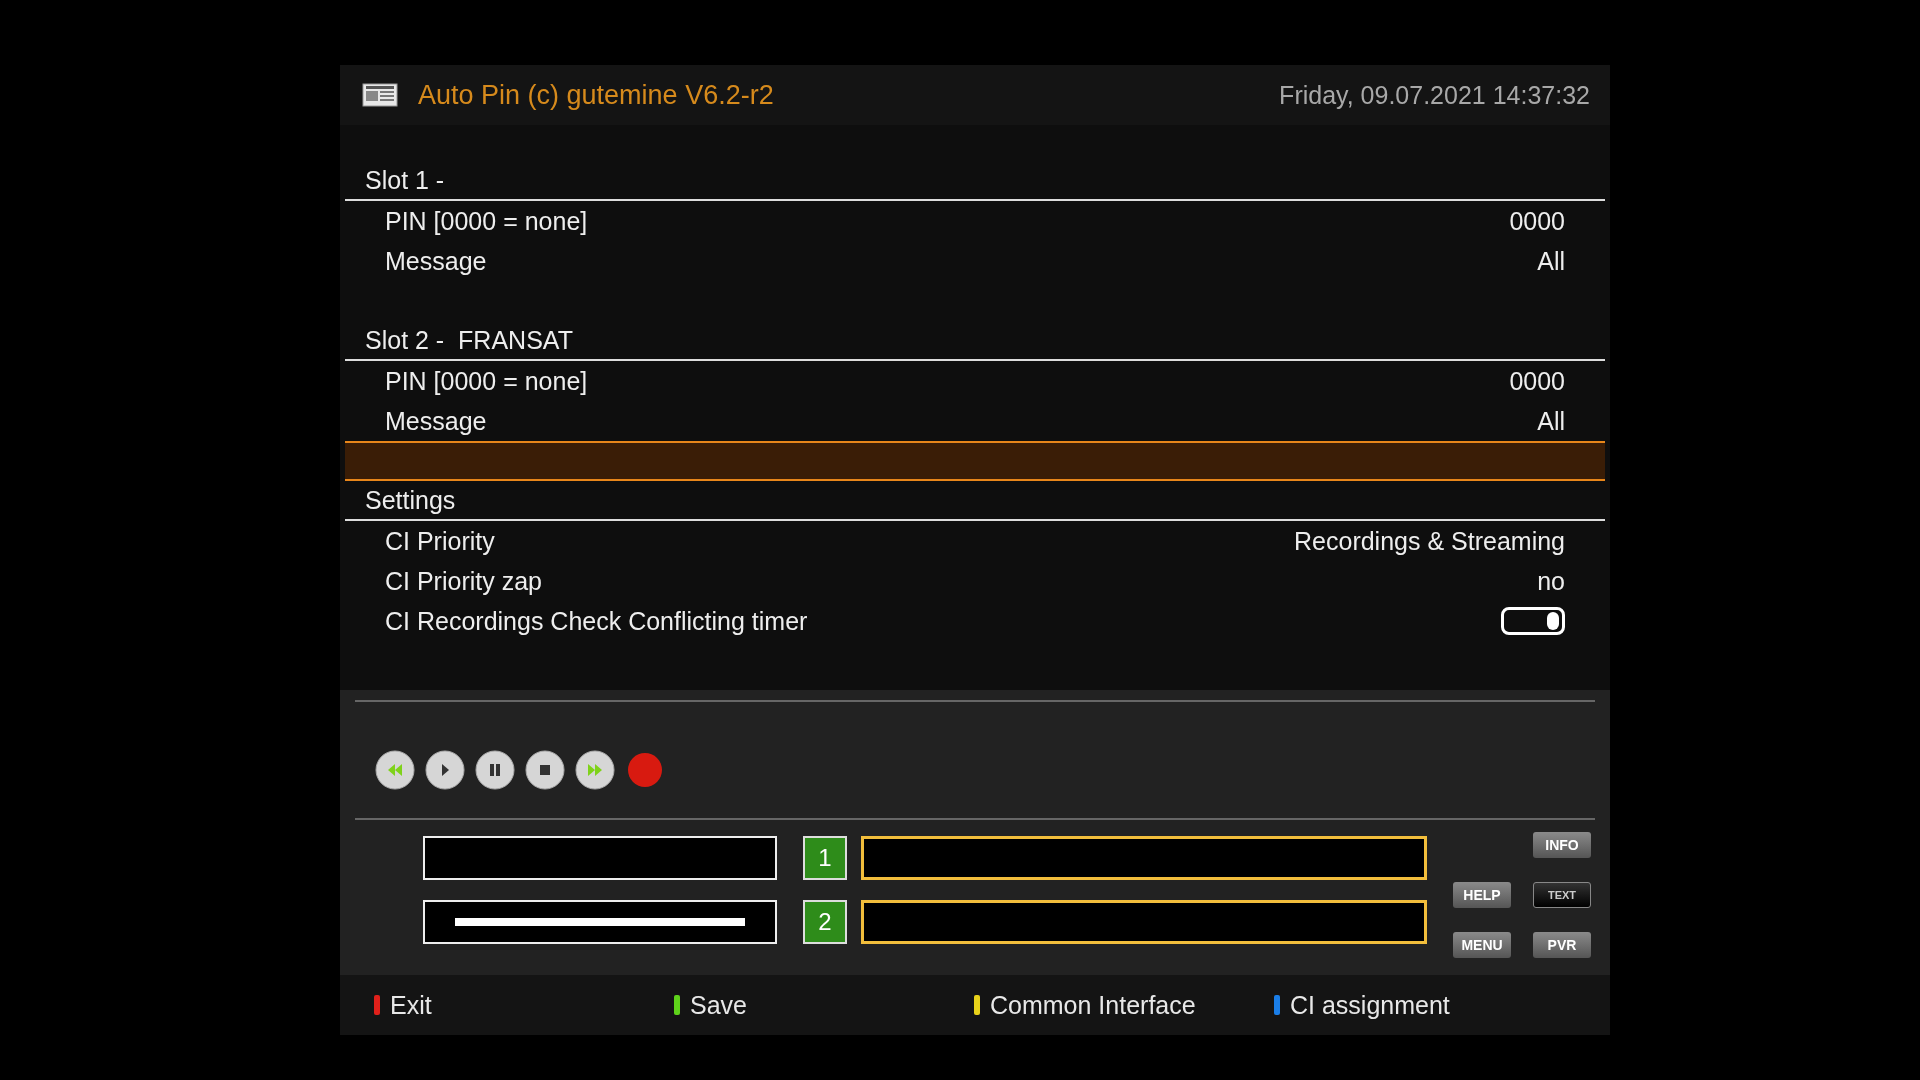 This screenshot has width=1920, height=1080. I want to click on setting-label: CI Priority, so click(440, 541).